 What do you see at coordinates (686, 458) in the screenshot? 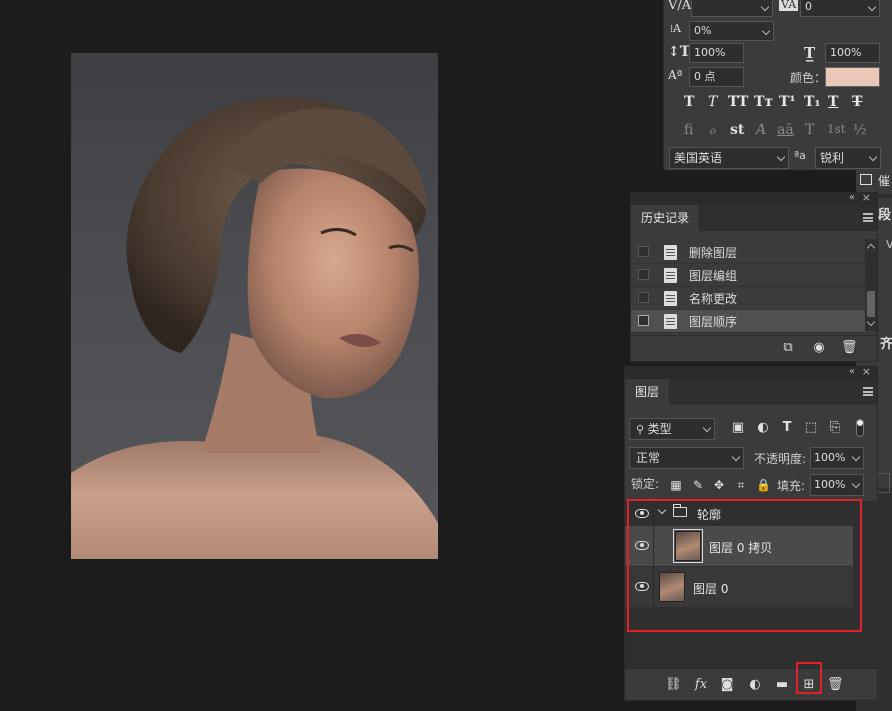
I see `blend-mode-select: 正常` at bounding box center [686, 458].